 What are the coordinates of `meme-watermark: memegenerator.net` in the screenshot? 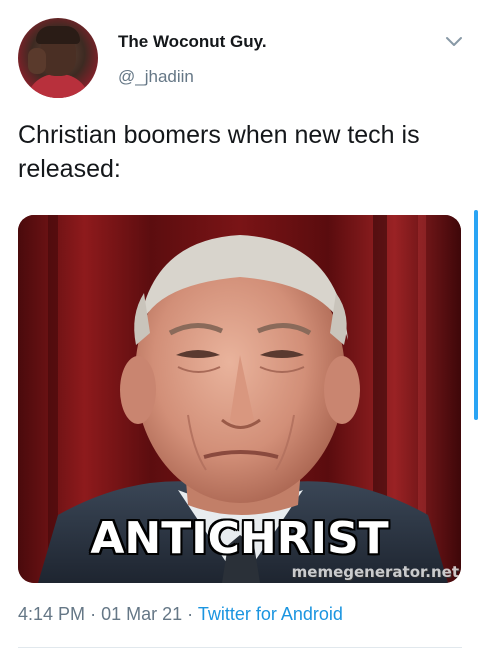 It's located at (375, 572).